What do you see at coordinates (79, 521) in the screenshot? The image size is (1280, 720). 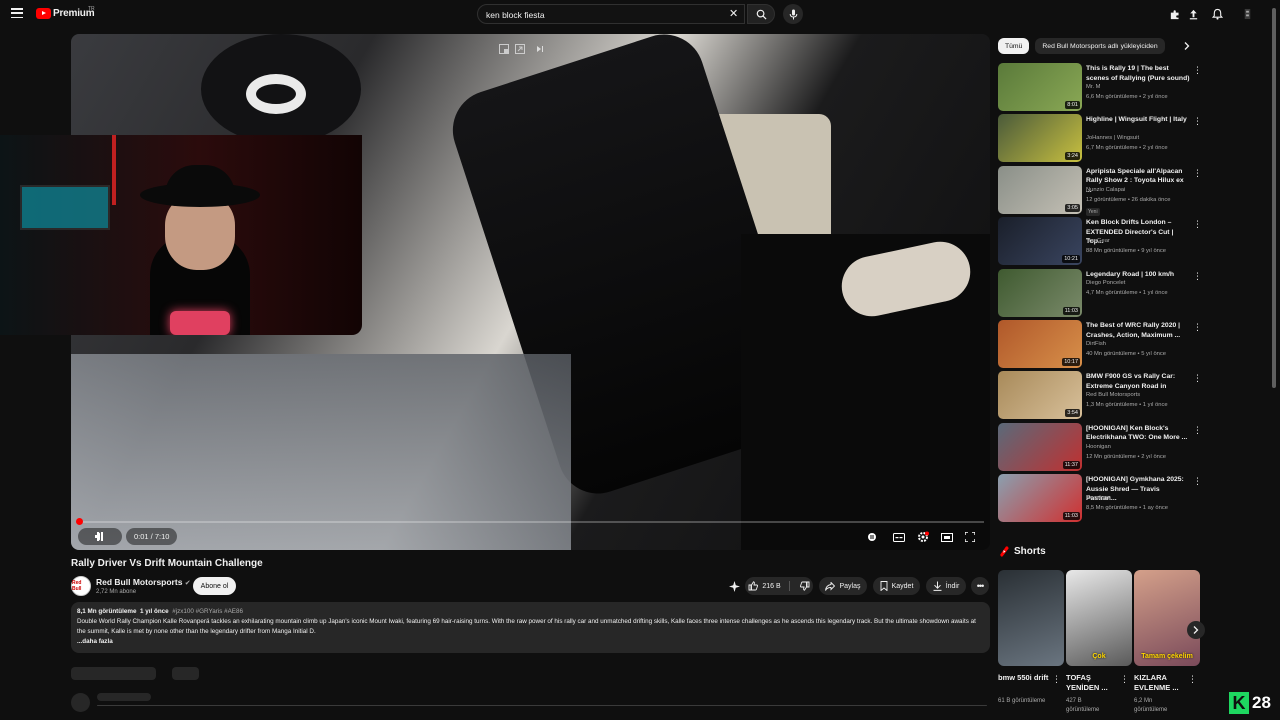 I see `progress-scrubber` at bounding box center [79, 521].